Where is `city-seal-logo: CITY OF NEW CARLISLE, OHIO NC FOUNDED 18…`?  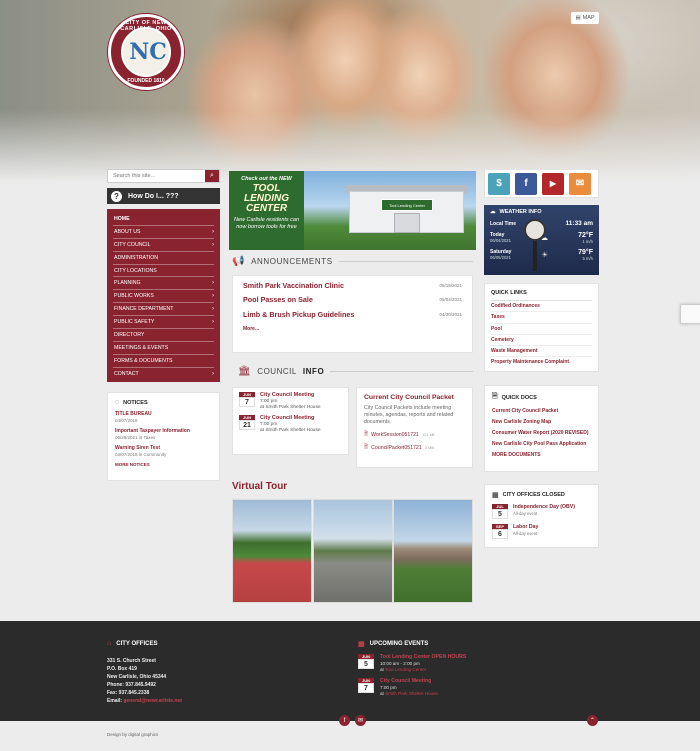 city-seal-logo: CITY OF NEW CARLISLE, OHIO NC FOUNDED 18… is located at coordinates (146, 52).